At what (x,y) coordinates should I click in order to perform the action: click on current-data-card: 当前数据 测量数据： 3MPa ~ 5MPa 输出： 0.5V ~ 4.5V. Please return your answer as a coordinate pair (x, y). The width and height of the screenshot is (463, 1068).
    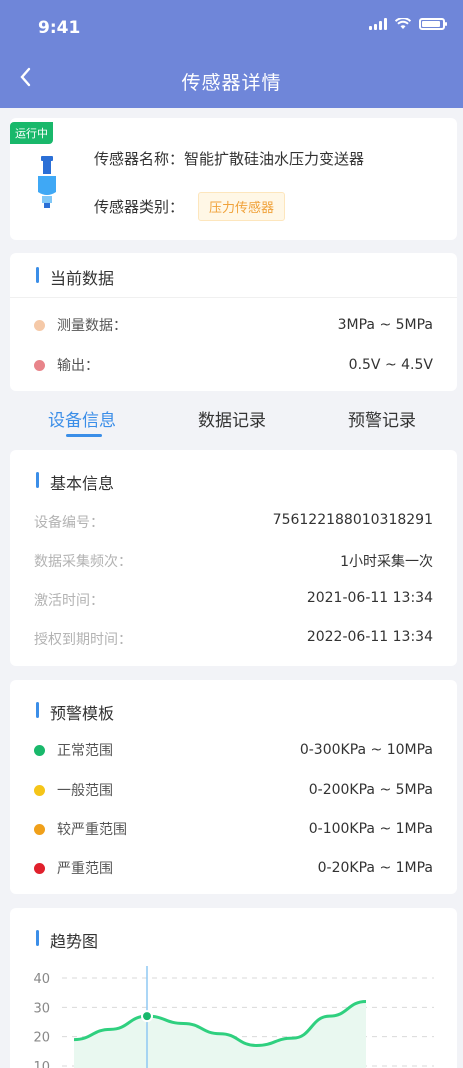
    Looking at the image, I should click on (233, 322).